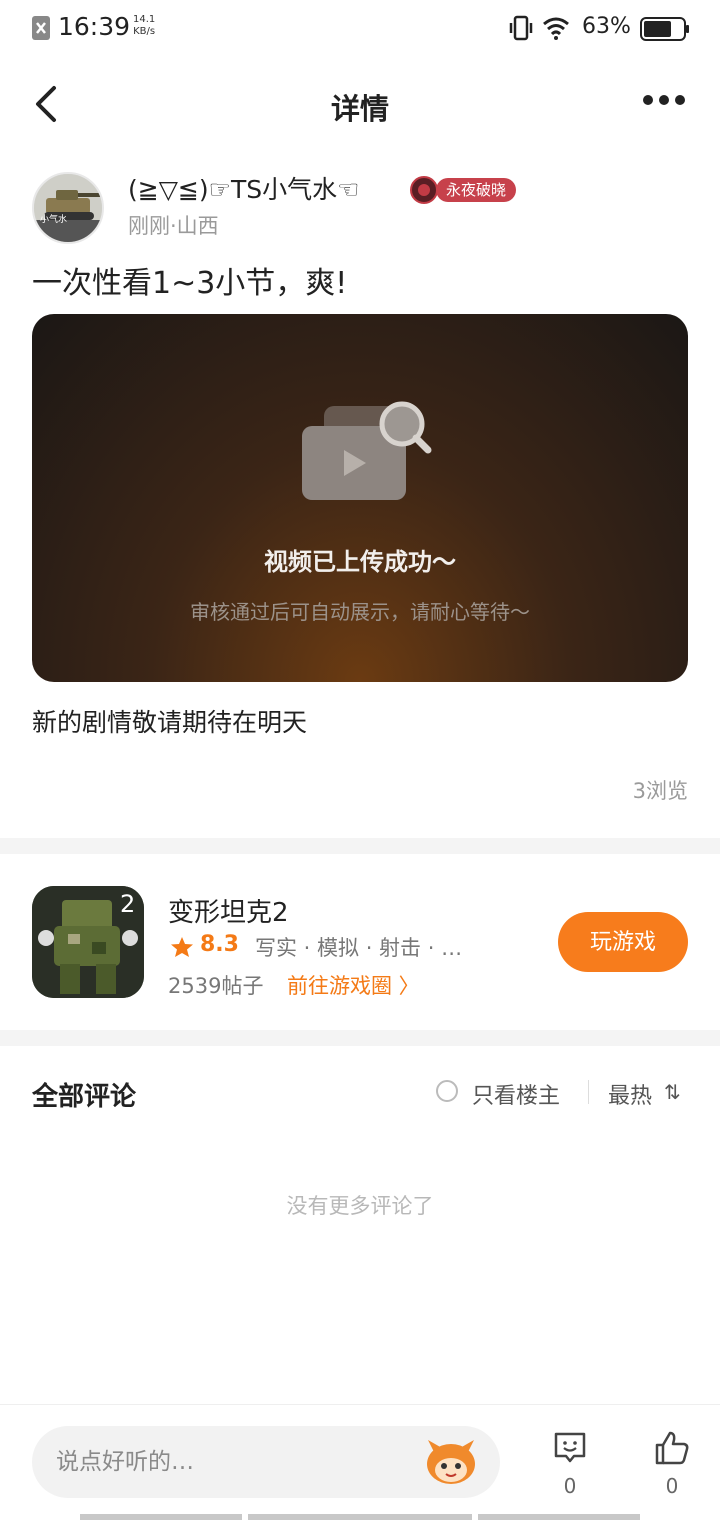 This screenshot has height=1521, width=720. What do you see at coordinates (144, 31) in the screenshot?
I see `network-speed-unit: KB/s` at bounding box center [144, 31].